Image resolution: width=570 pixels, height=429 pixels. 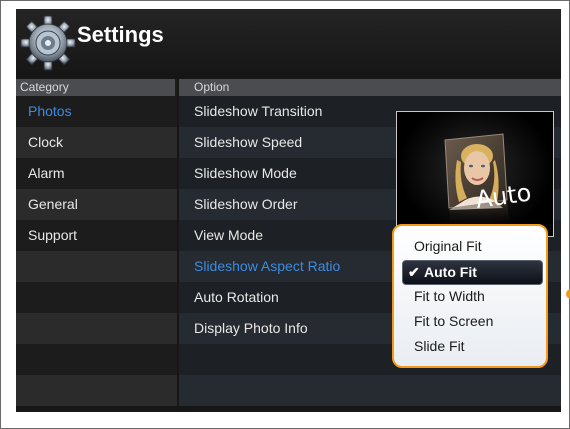 What do you see at coordinates (414, 272) in the screenshot?
I see `checkmark-icon: ✔` at bounding box center [414, 272].